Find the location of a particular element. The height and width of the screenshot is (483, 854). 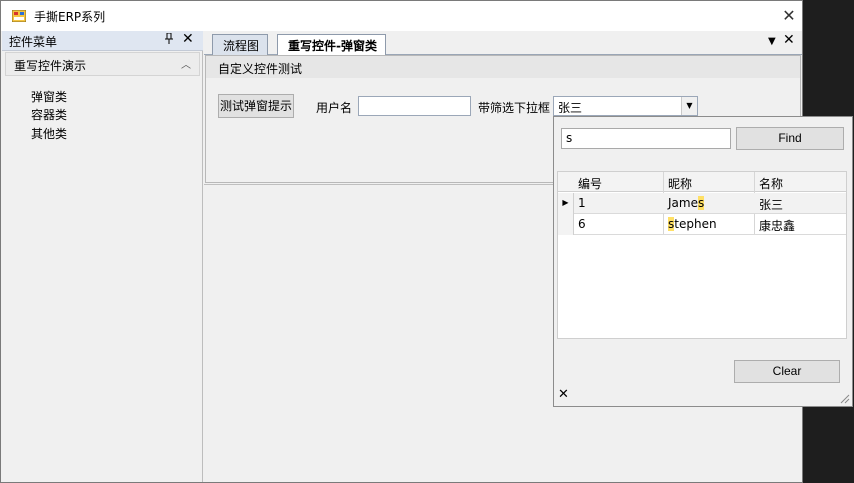

find-button: Find is located at coordinates (790, 138).